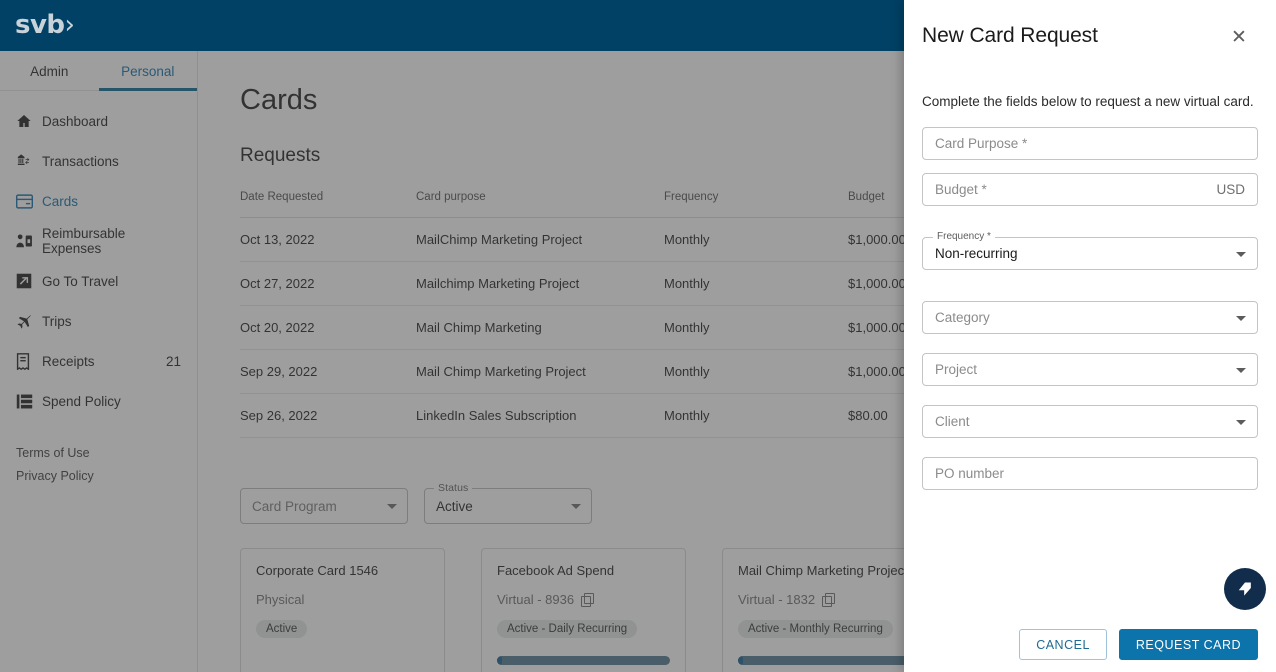  I want to click on po-number-input: PO number, so click(1090, 473).